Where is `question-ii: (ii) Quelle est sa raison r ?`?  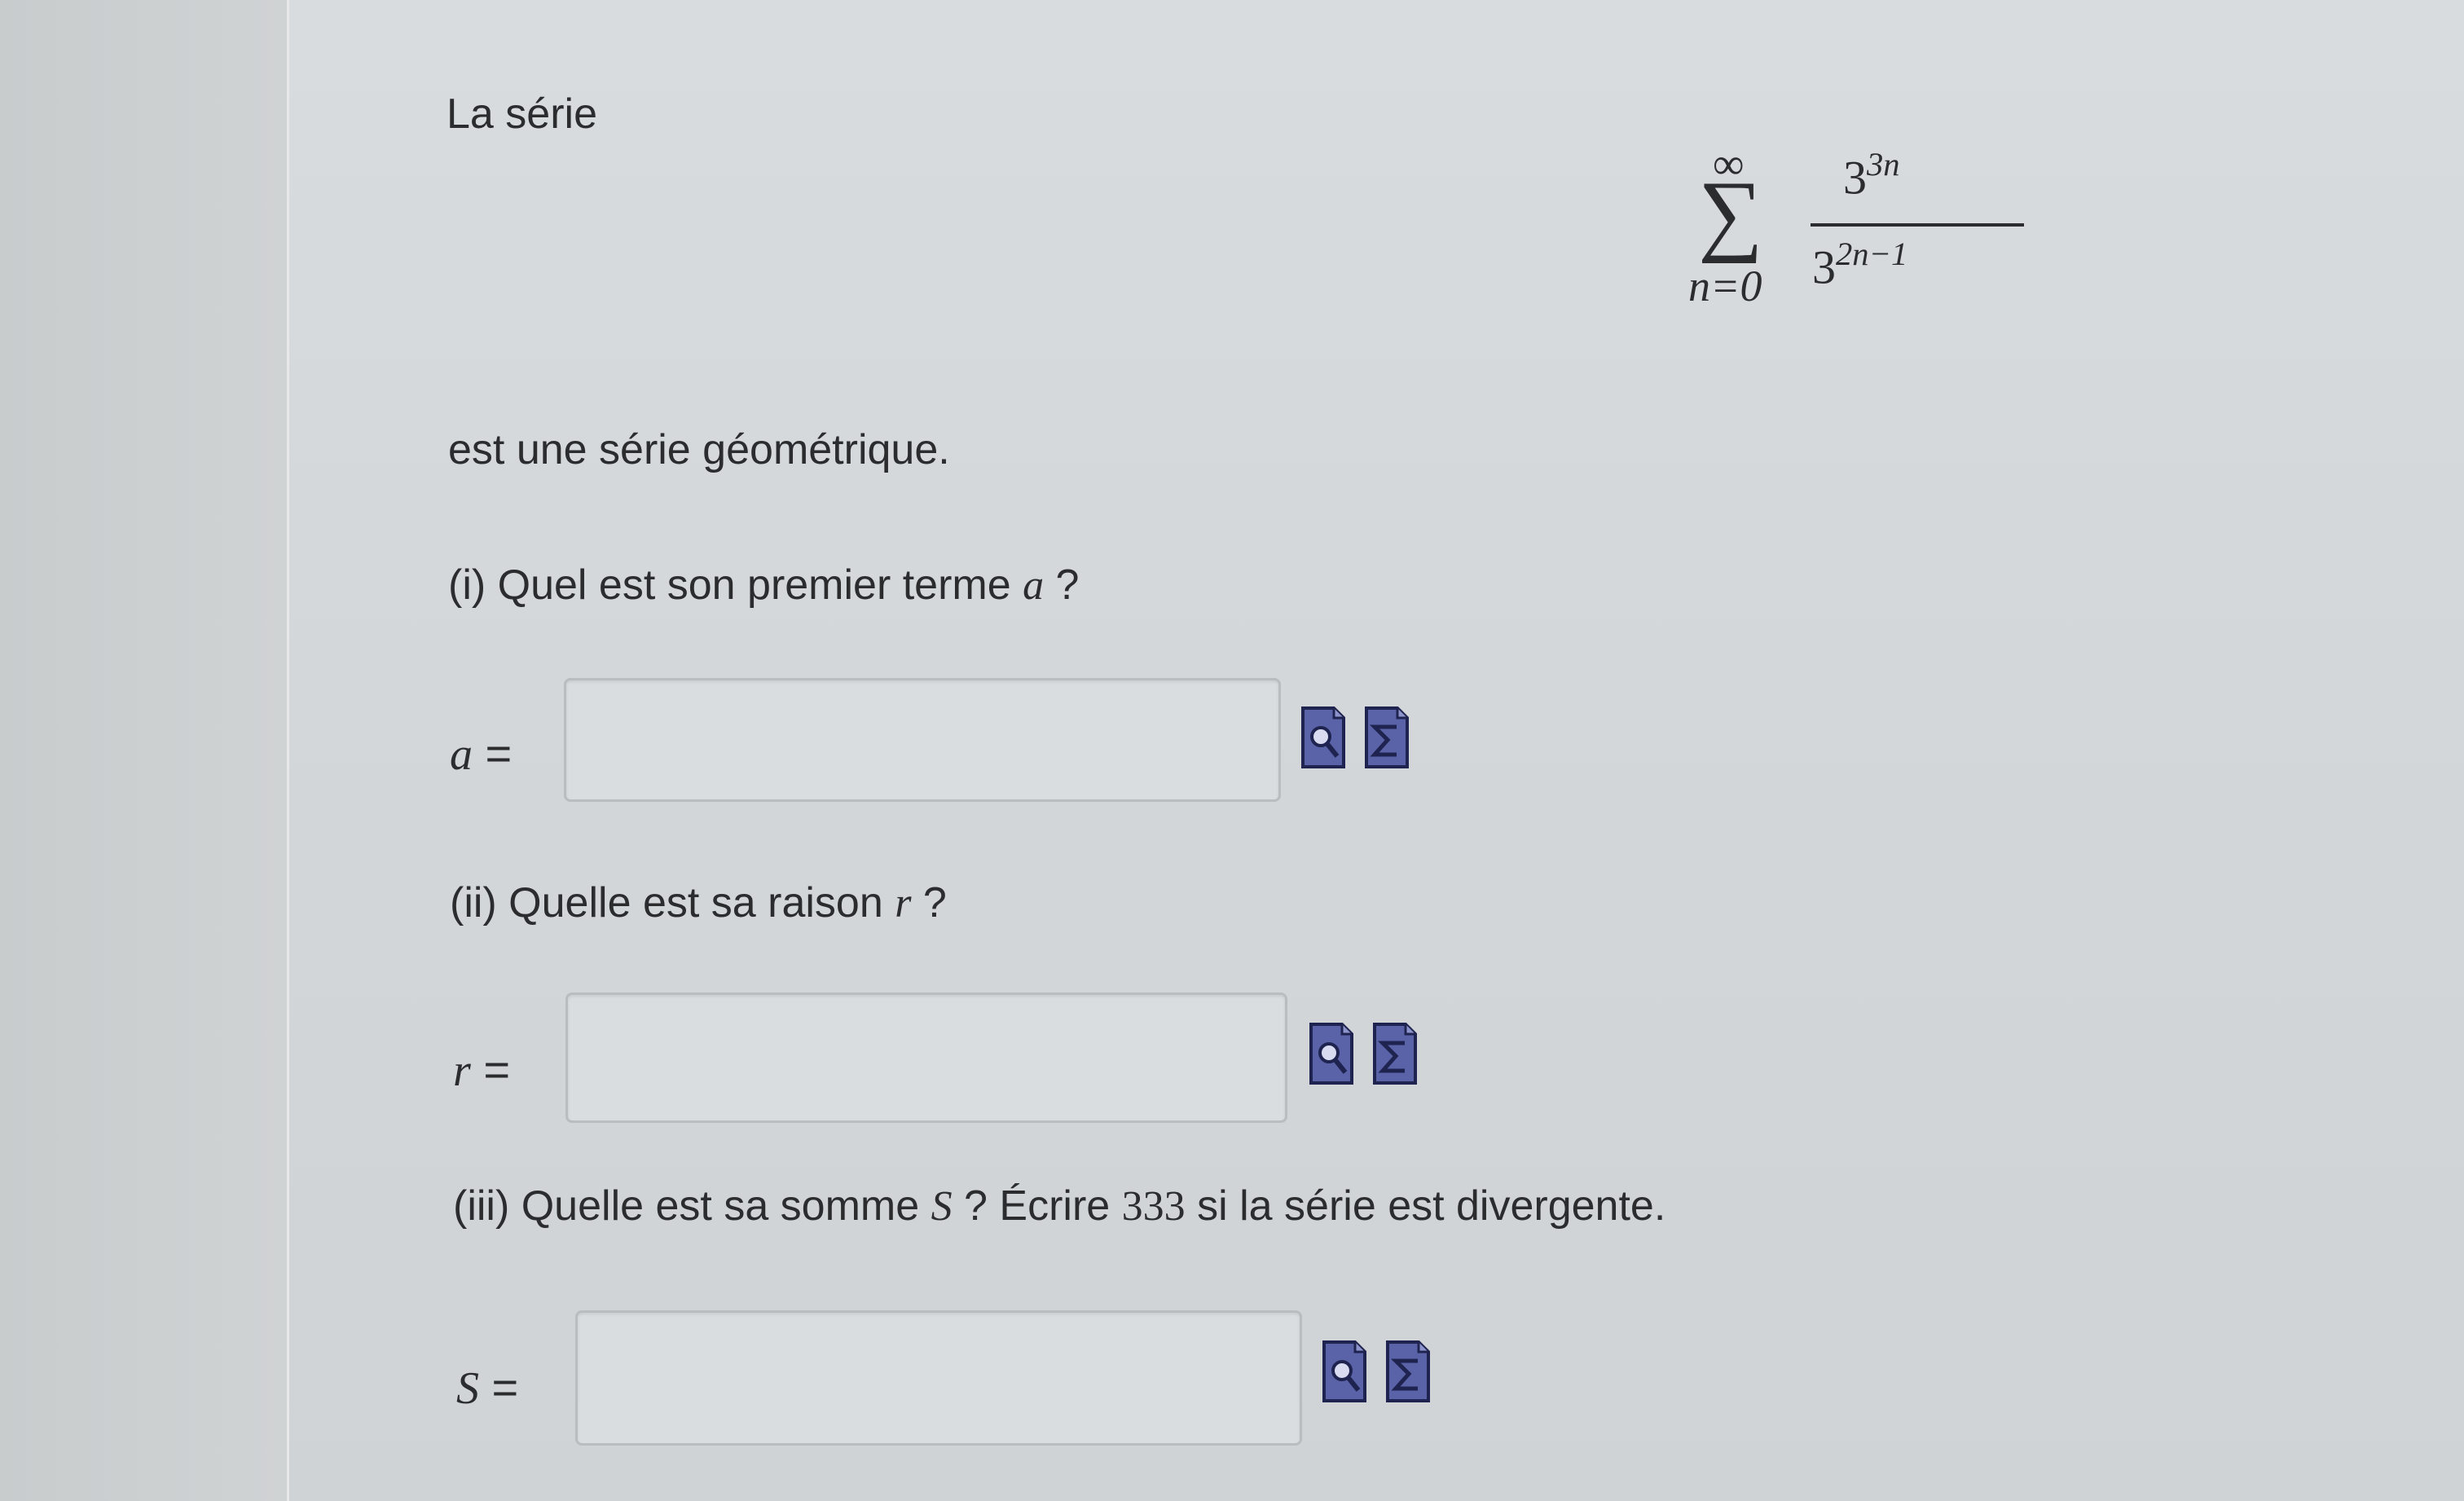
question-ii: (ii) Quelle est sa raison r ? is located at coordinates (698, 903).